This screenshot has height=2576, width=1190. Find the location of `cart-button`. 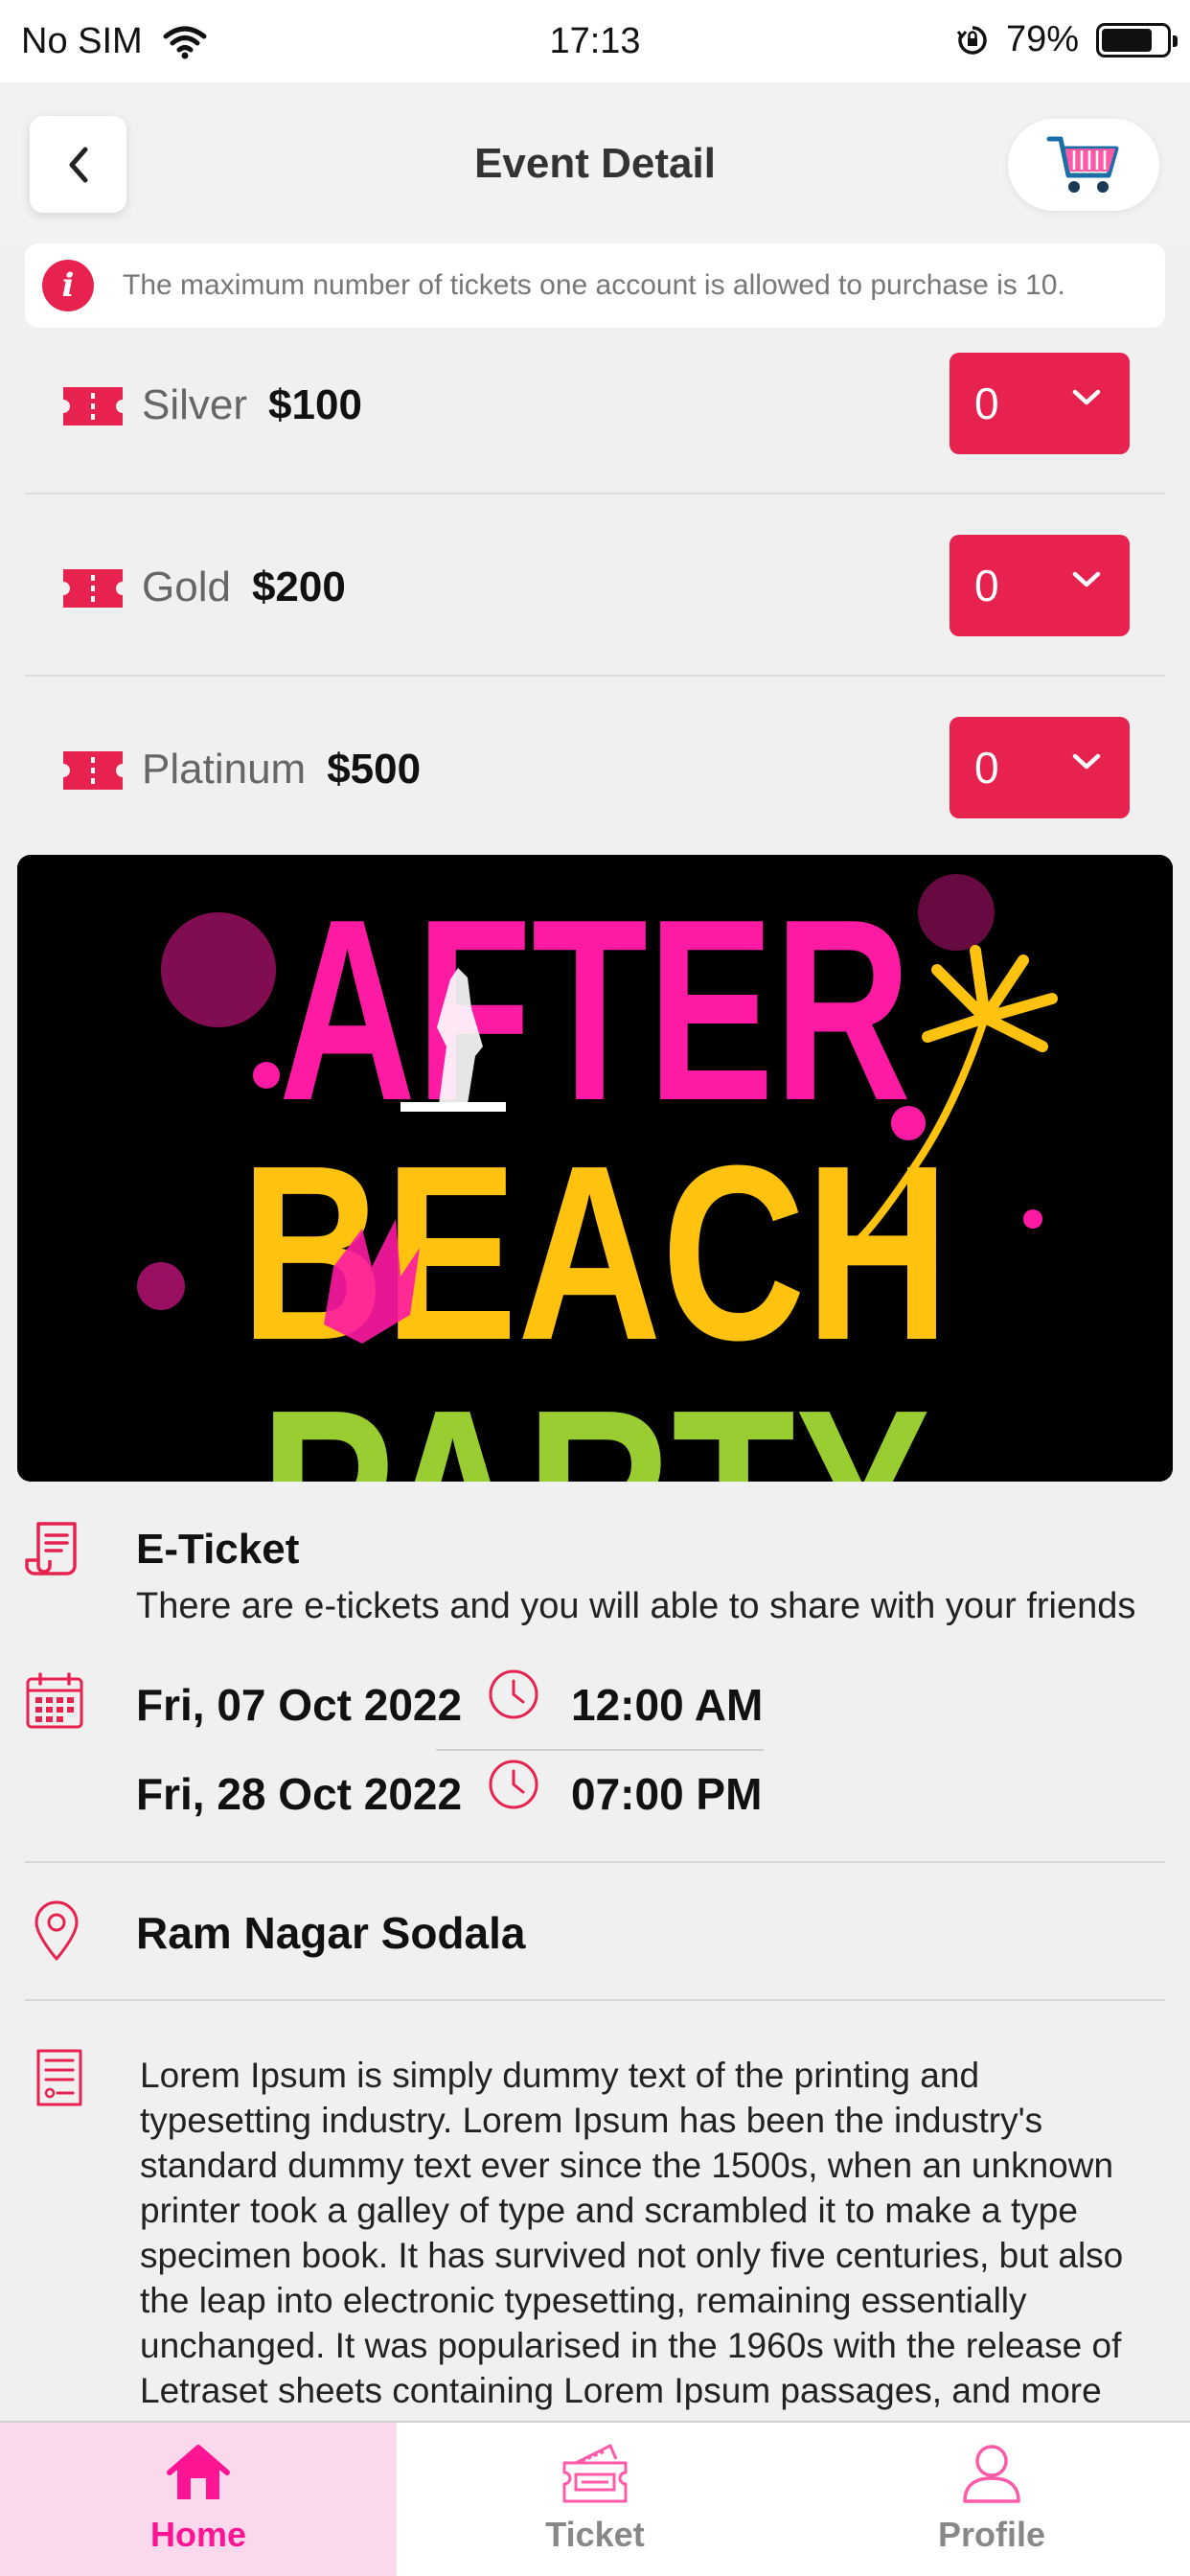

cart-button is located at coordinates (1083, 165).